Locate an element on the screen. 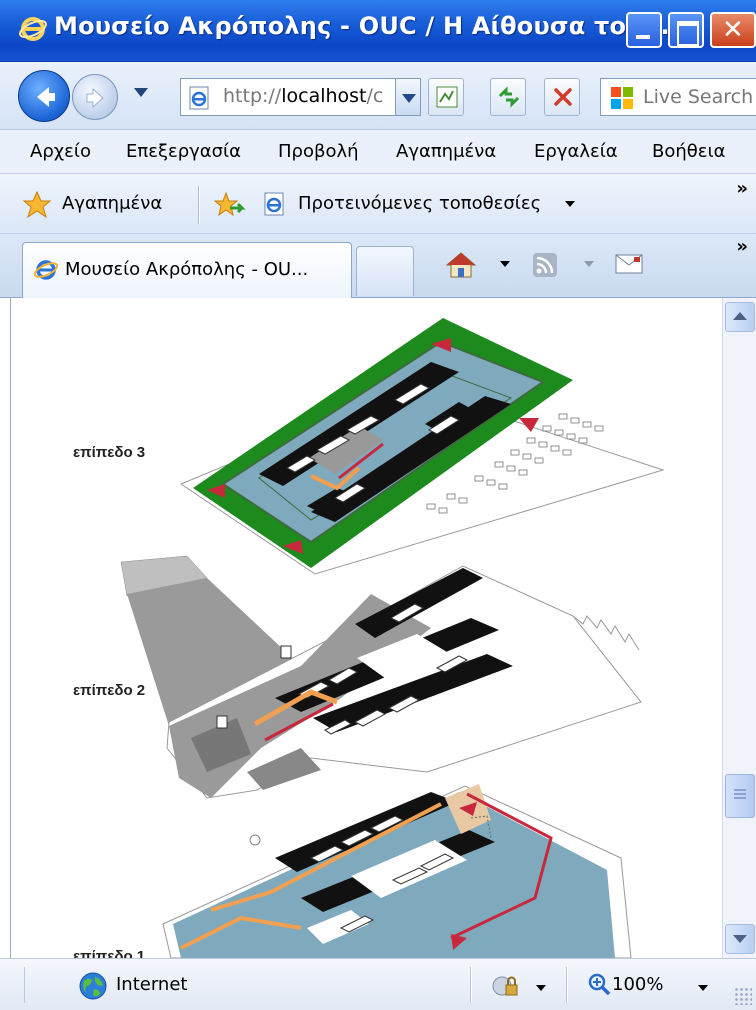 Image resolution: width=756 pixels, height=1010 pixels. navigation-bar: http://localhost/c Live Search is located at coordinates (378, 96).